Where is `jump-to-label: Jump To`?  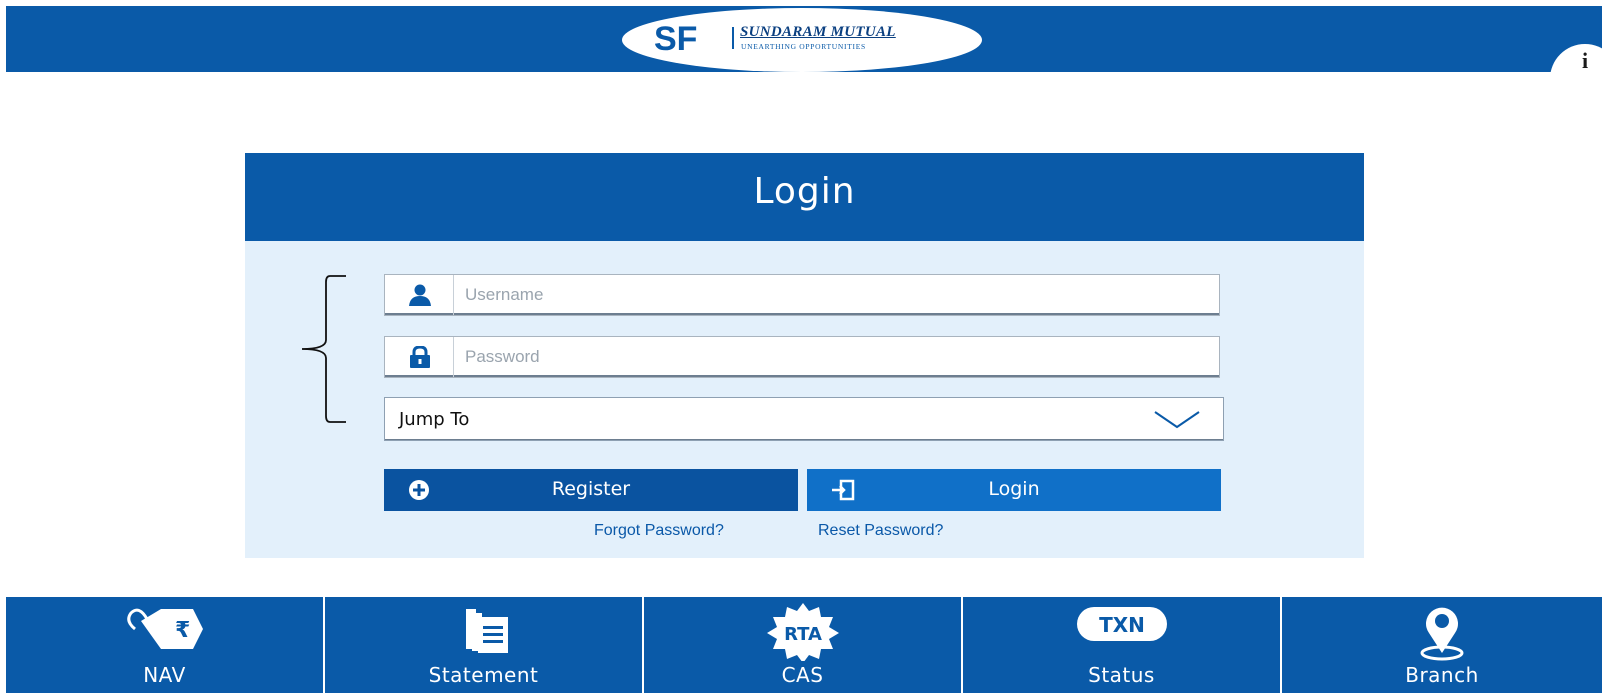 jump-to-label: Jump To is located at coordinates (434, 419).